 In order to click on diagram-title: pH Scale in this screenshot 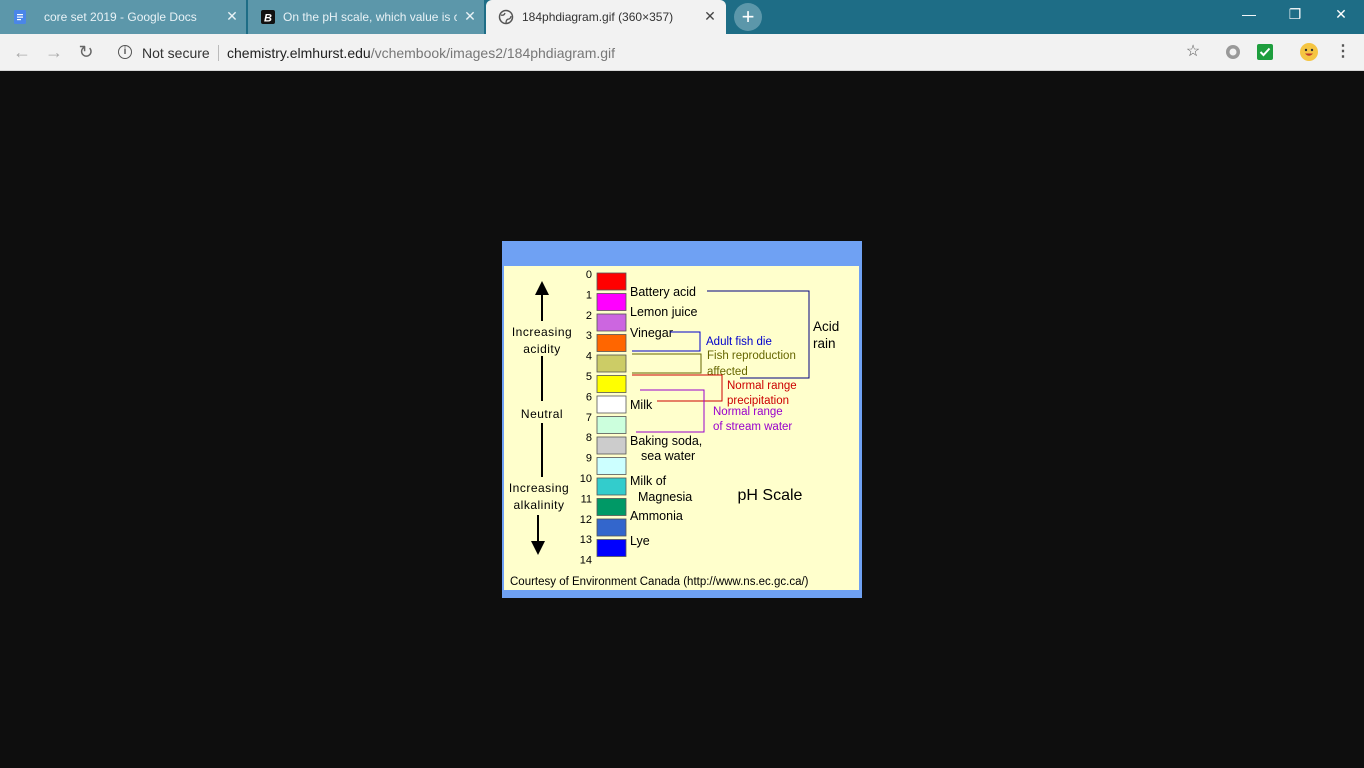, I will do `click(770, 495)`.